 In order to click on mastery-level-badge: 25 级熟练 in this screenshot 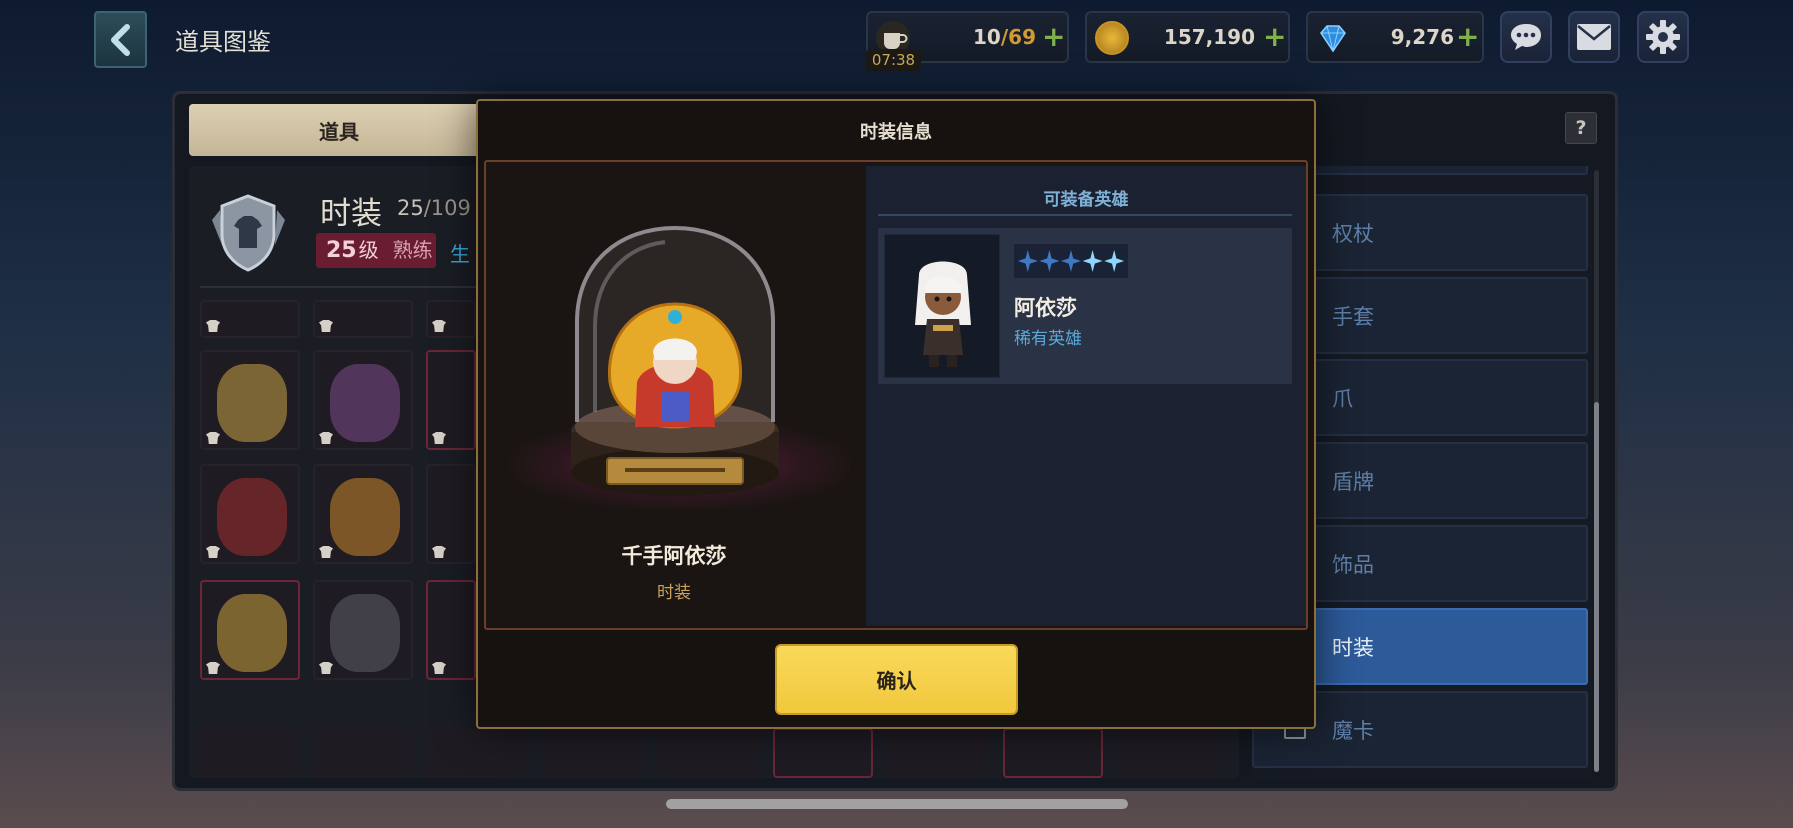, I will do `click(376, 250)`.